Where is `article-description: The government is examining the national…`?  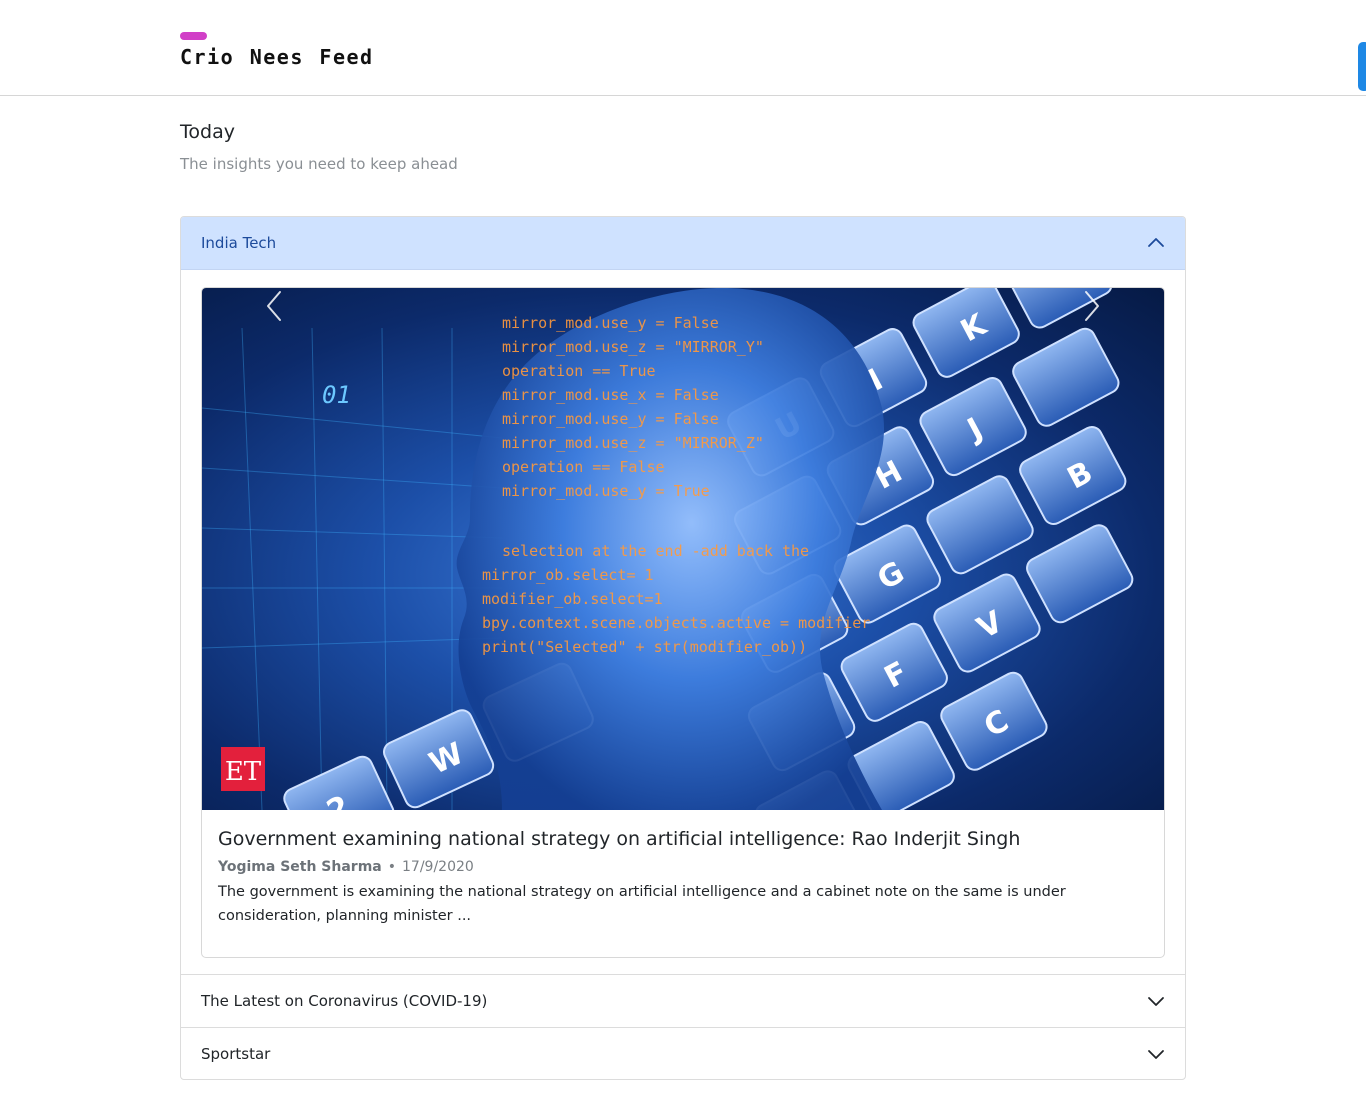 article-description: The government is examining the national… is located at coordinates (642, 904).